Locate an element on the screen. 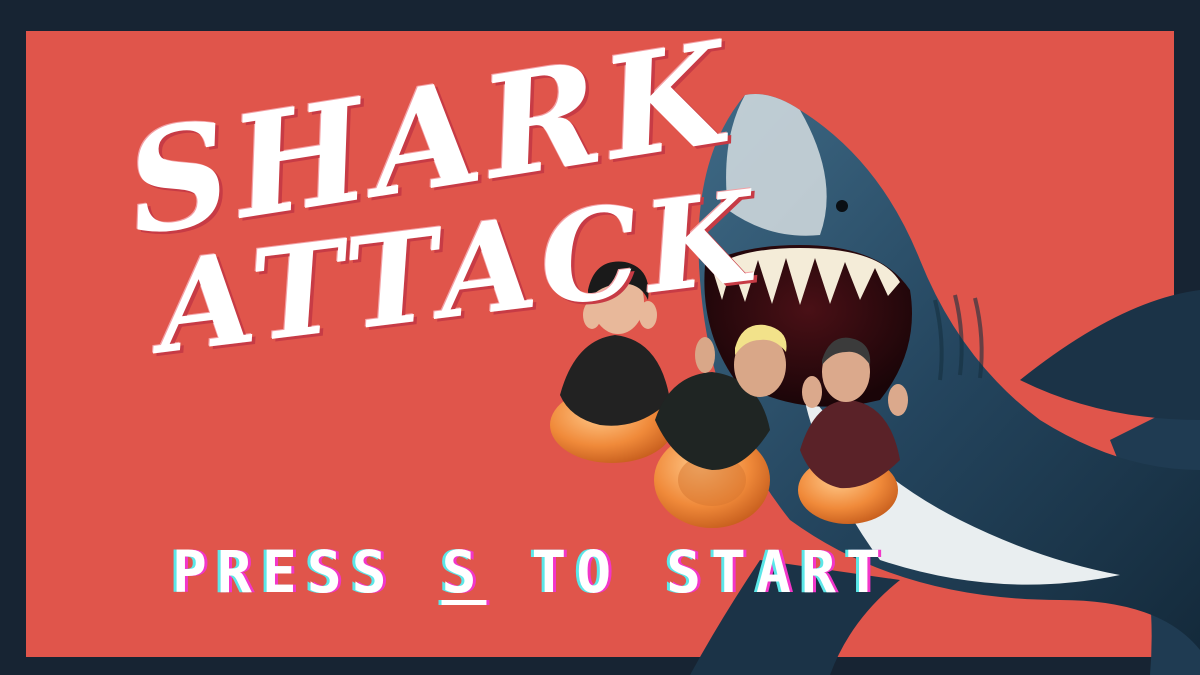 The height and width of the screenshot is (675, 1200). press-start-prompt: PRESS S TO START is located at coordinates (531, 572).